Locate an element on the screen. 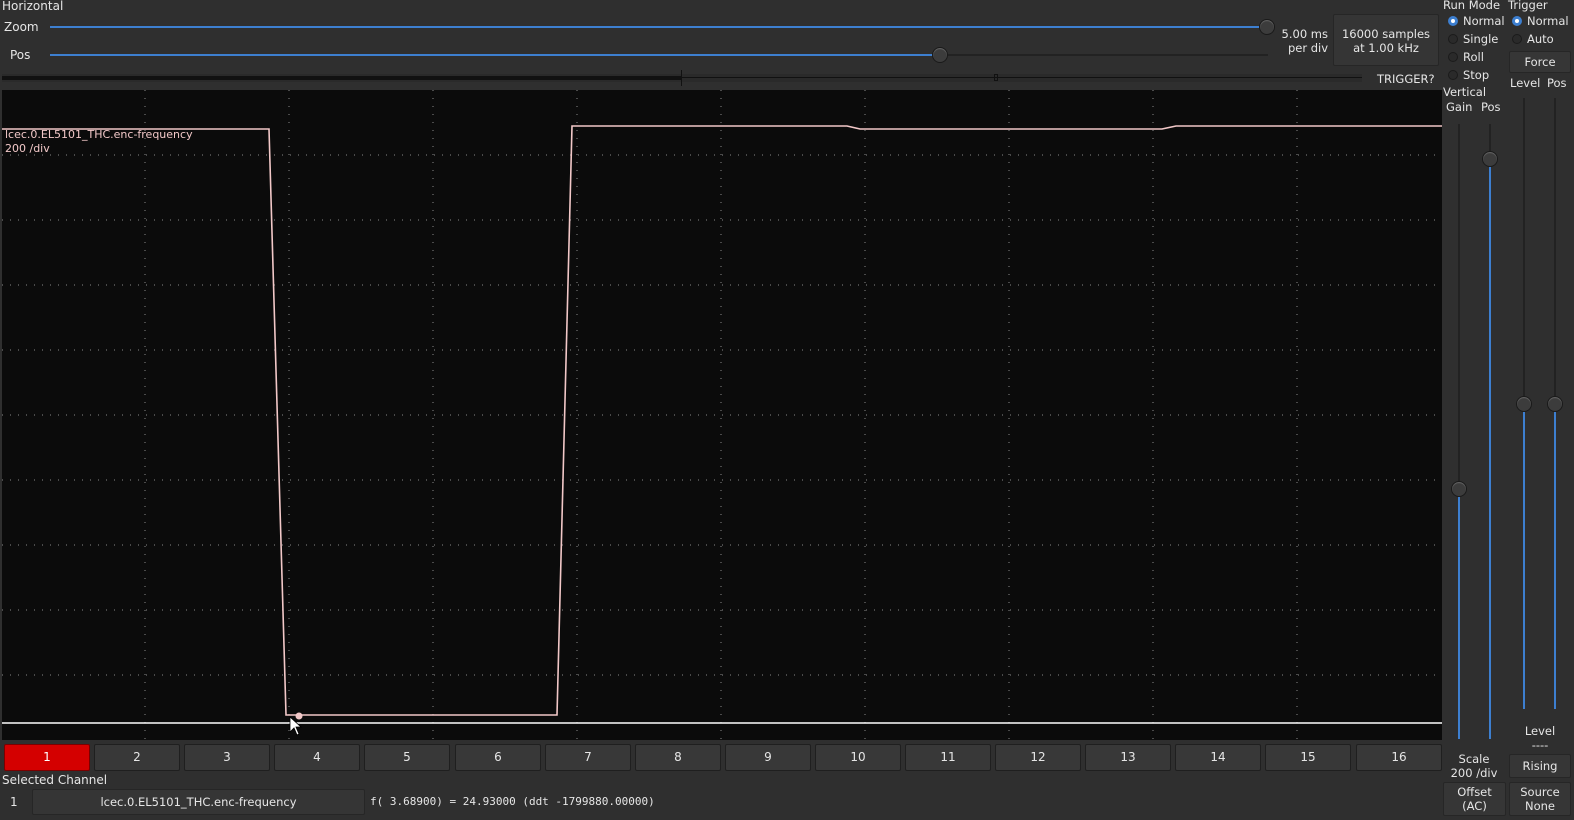  trigger-mode-auto: Auto is located at coordinates (1533, 39).